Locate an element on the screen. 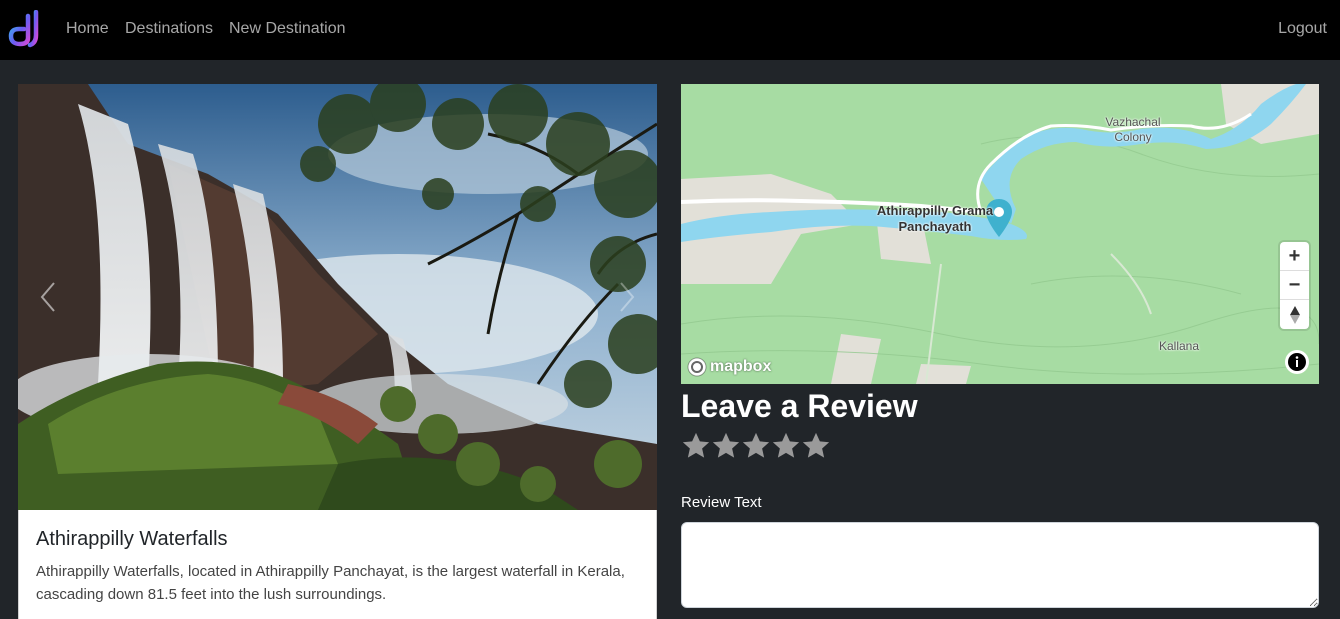 The width and height of the screenshot is (1340, 619). nav-new-destination-link: New Destination is located at coordinates (287, 29).